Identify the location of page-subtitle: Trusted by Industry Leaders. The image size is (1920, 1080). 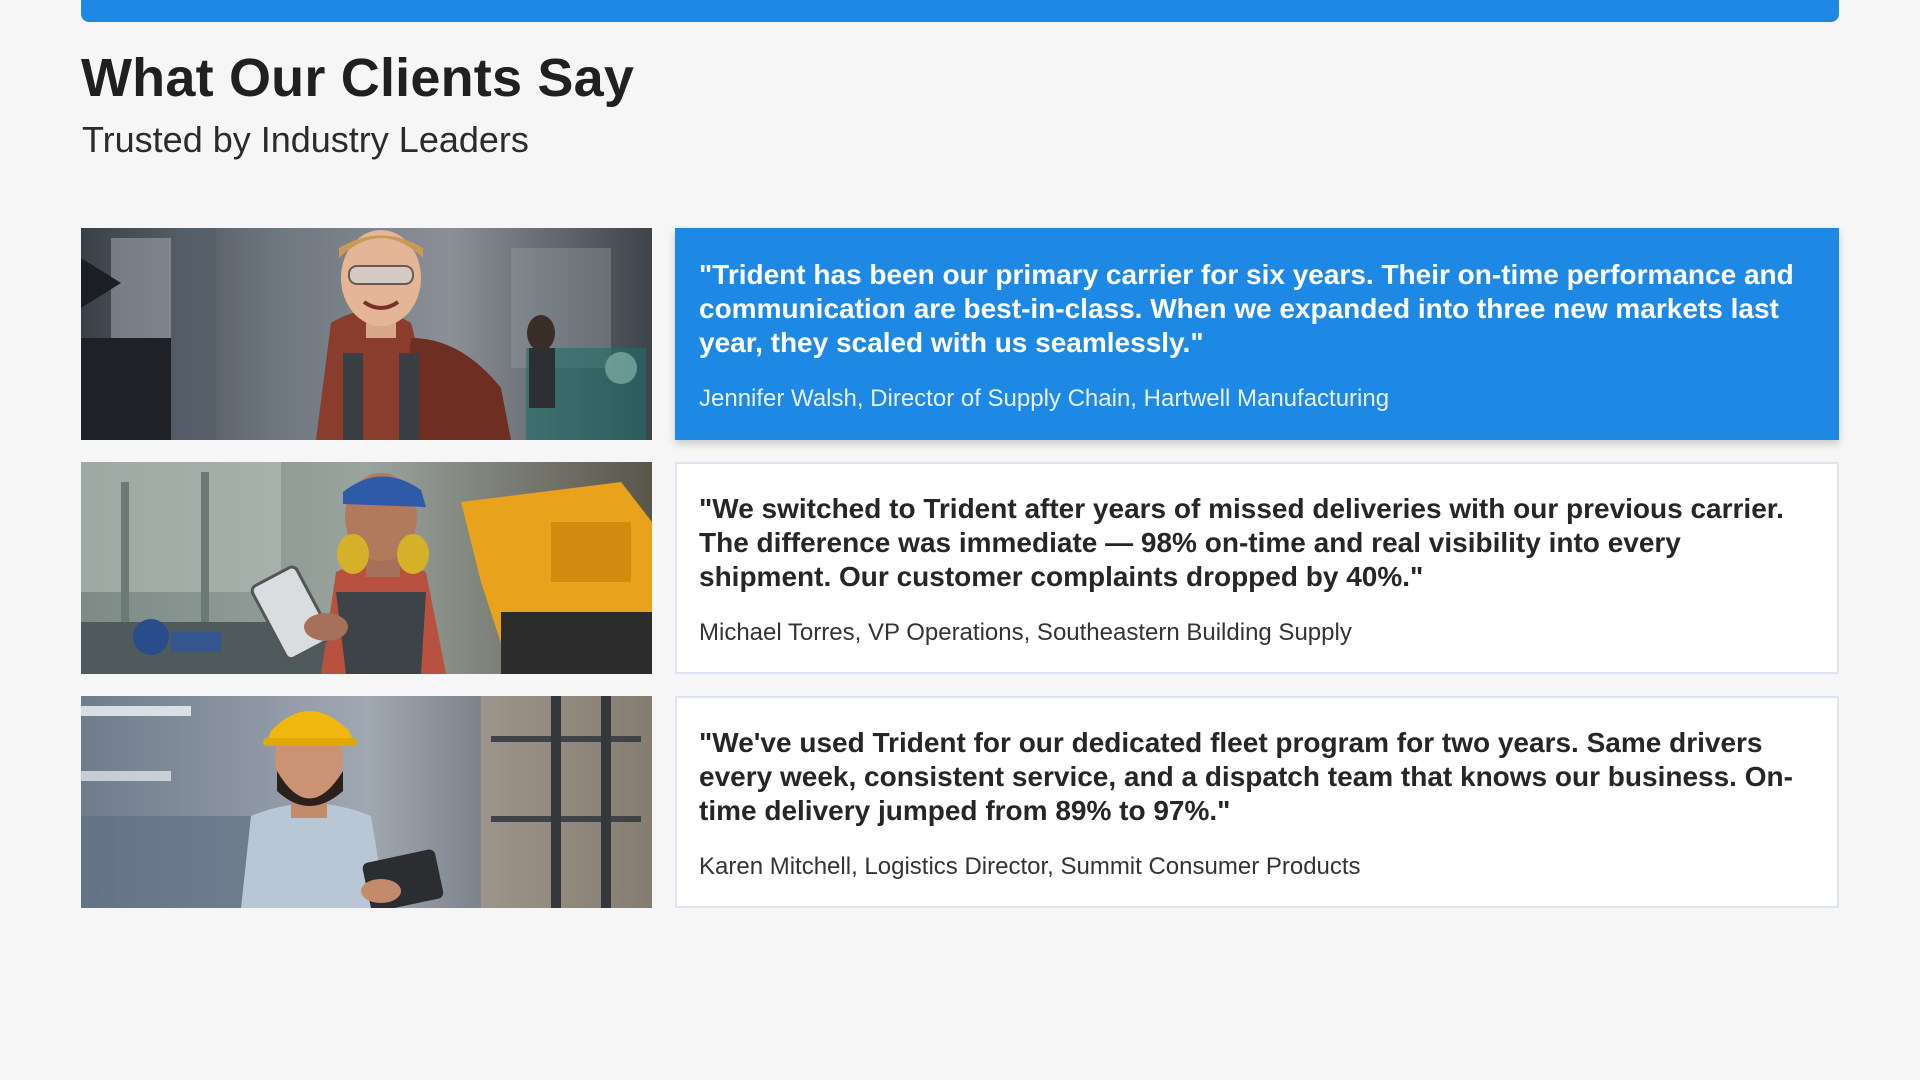
(305, 139).